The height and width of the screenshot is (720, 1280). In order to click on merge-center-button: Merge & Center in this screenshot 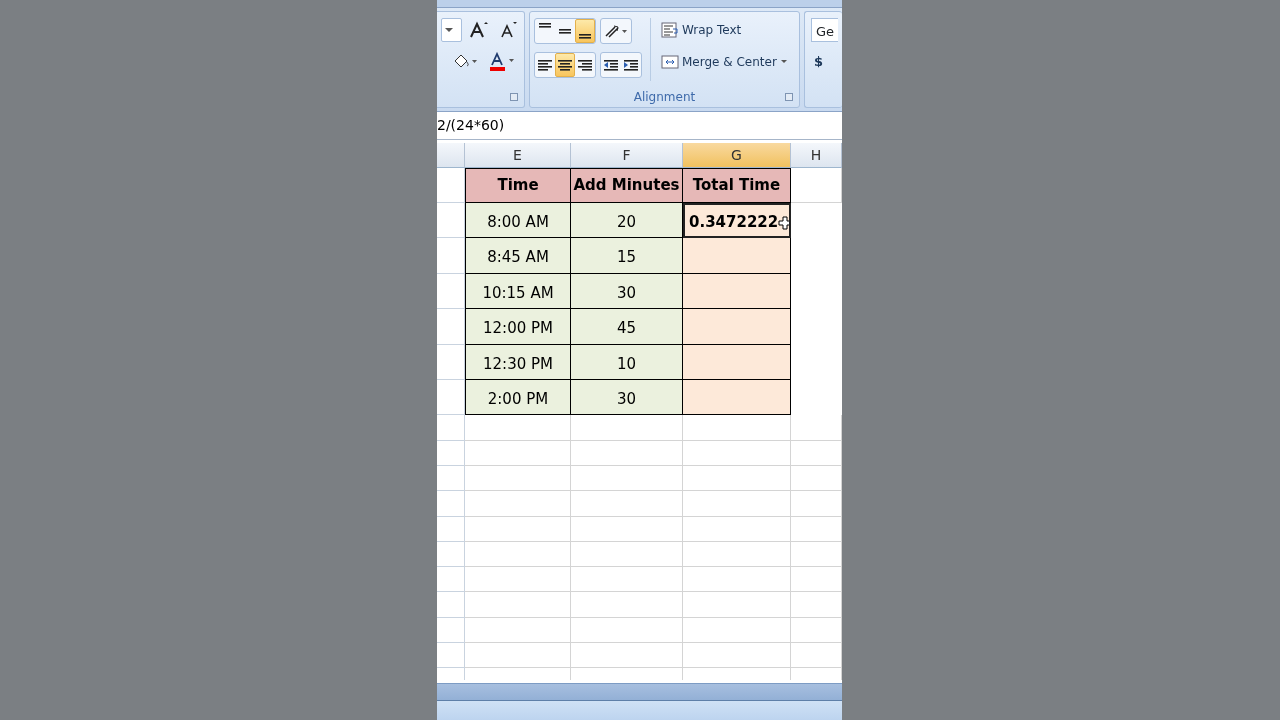, I will do `click(724, 62)`.